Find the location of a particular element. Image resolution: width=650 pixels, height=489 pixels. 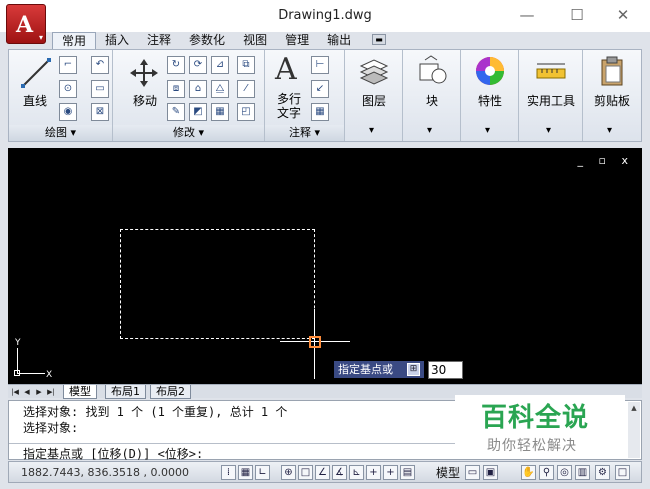

tab-layout2: 布局2 is located at coordinates (170, 392).